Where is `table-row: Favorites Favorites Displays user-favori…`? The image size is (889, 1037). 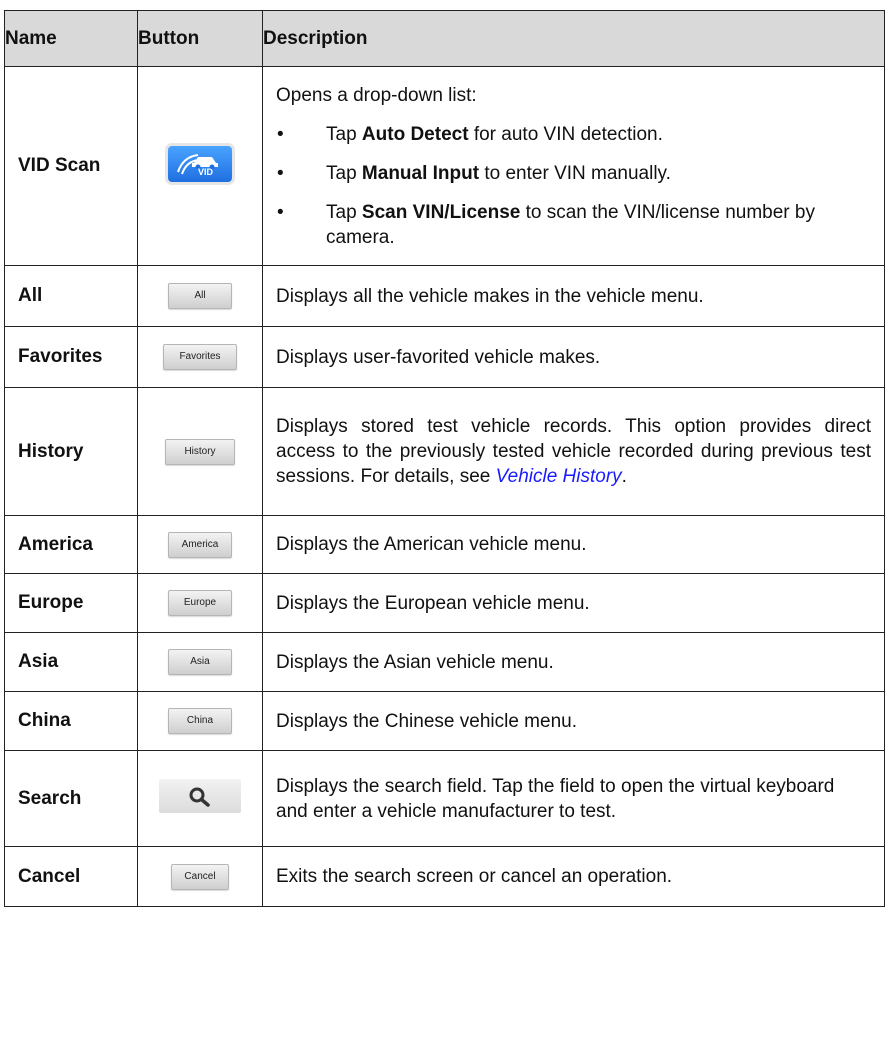 table-row: Favorites Favorites Displays user-favori… is located at coordinates (444, 357).